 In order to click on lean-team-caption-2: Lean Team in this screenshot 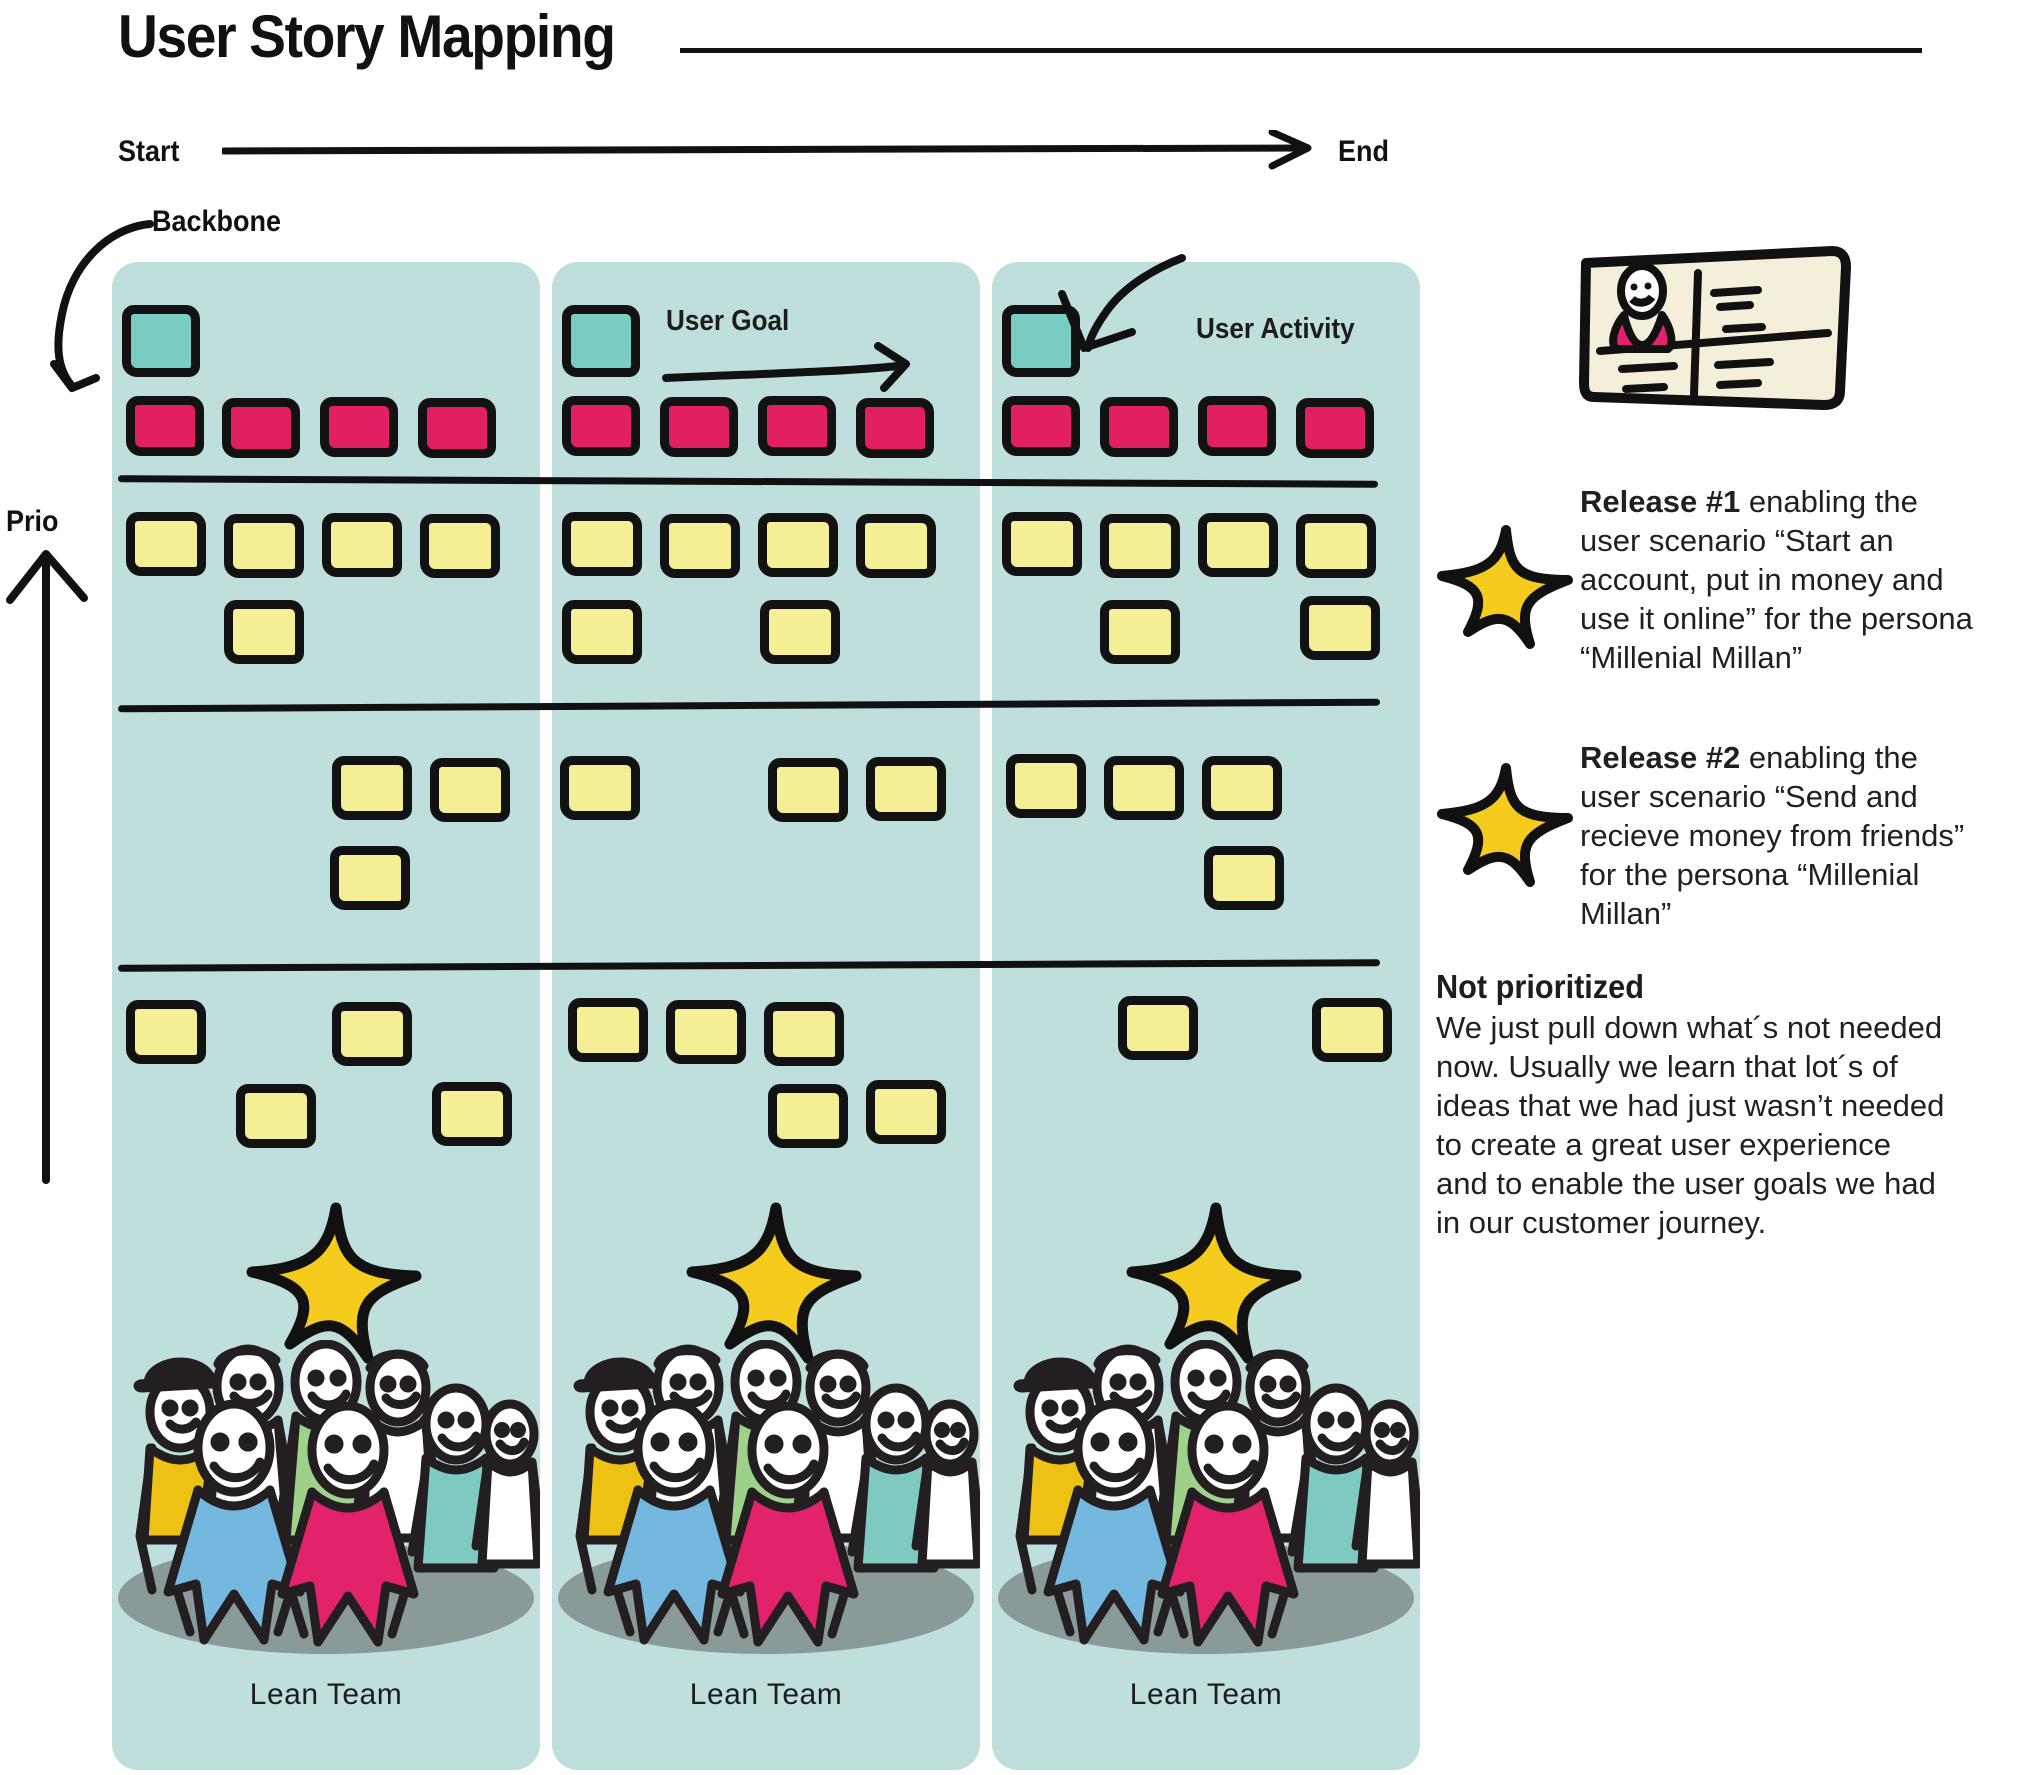, I will do `click(766, 1694)`.